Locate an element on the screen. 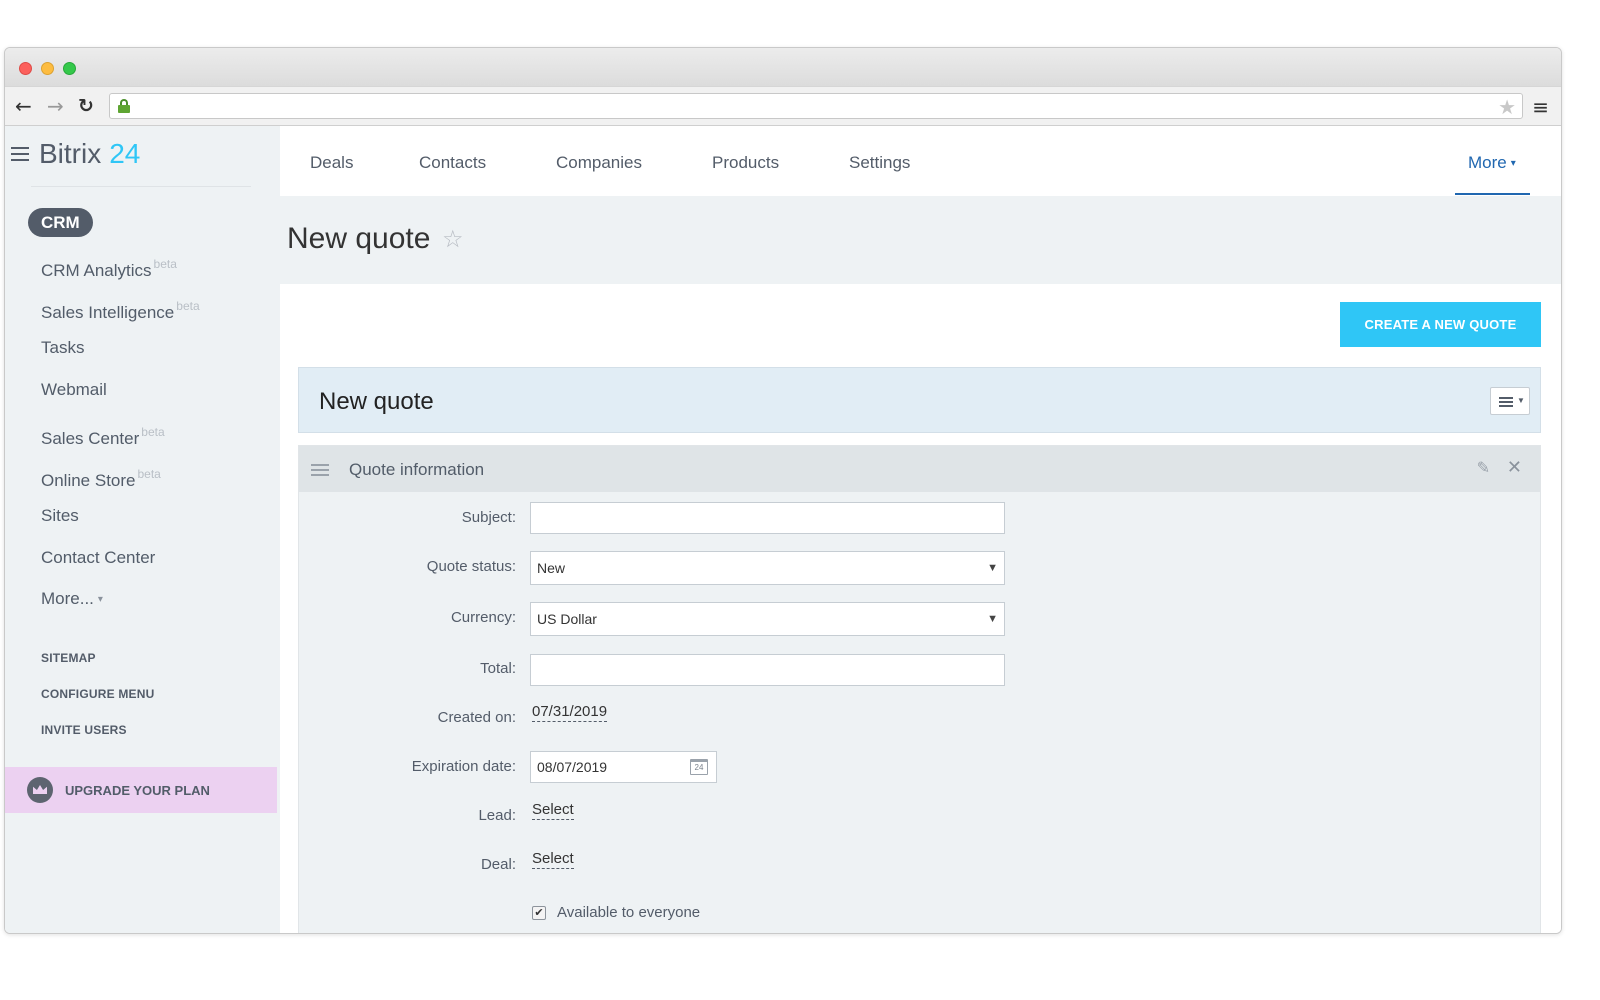 This screenshot has height=1000, width=1600. currency-label: Currency: is located at coordinates (483, 617).